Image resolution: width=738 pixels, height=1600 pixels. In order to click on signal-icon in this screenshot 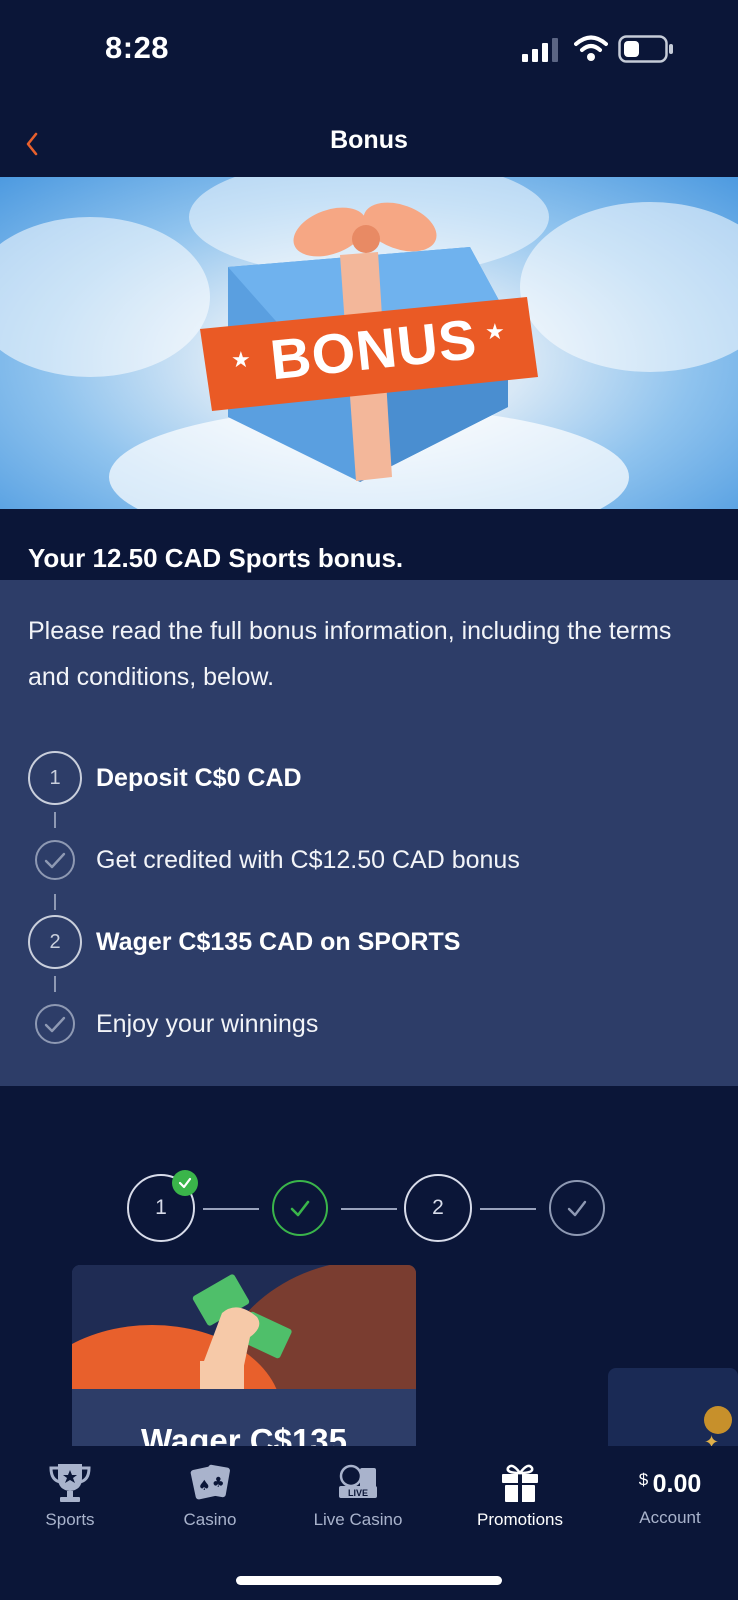, I will do `click(540, 50)`.